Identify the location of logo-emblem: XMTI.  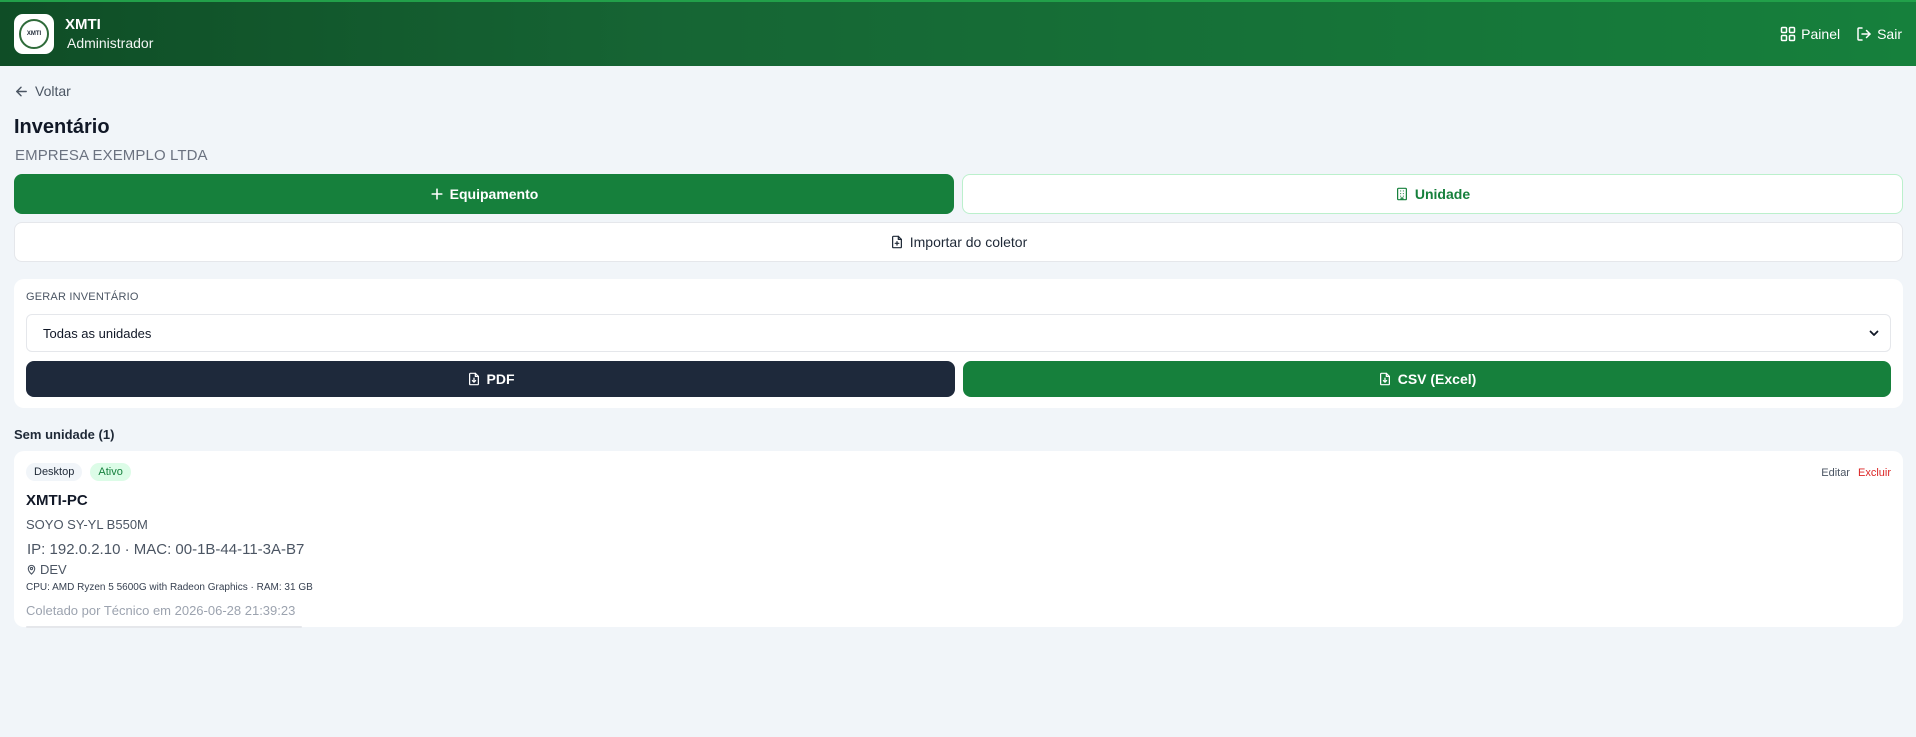
(34, 34).